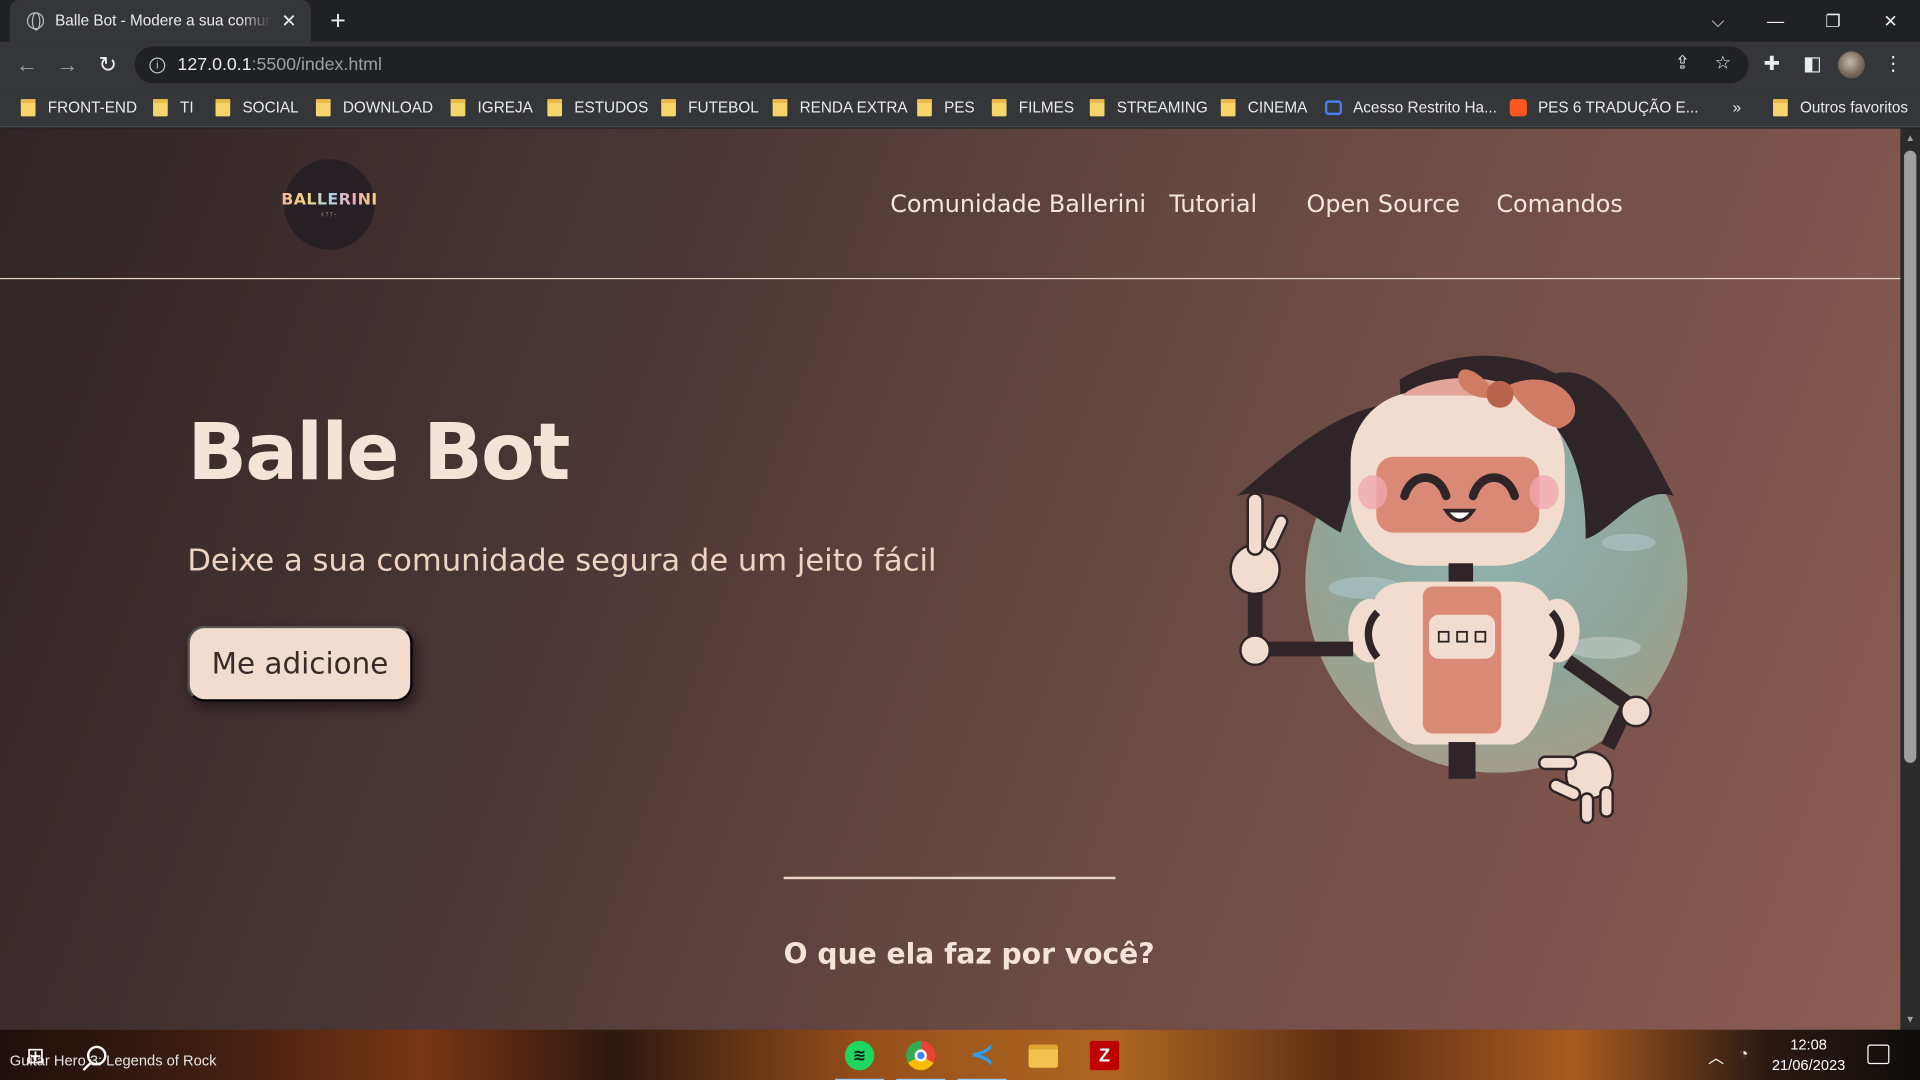  I want to click on profile-avatar, so click(1851, 65).